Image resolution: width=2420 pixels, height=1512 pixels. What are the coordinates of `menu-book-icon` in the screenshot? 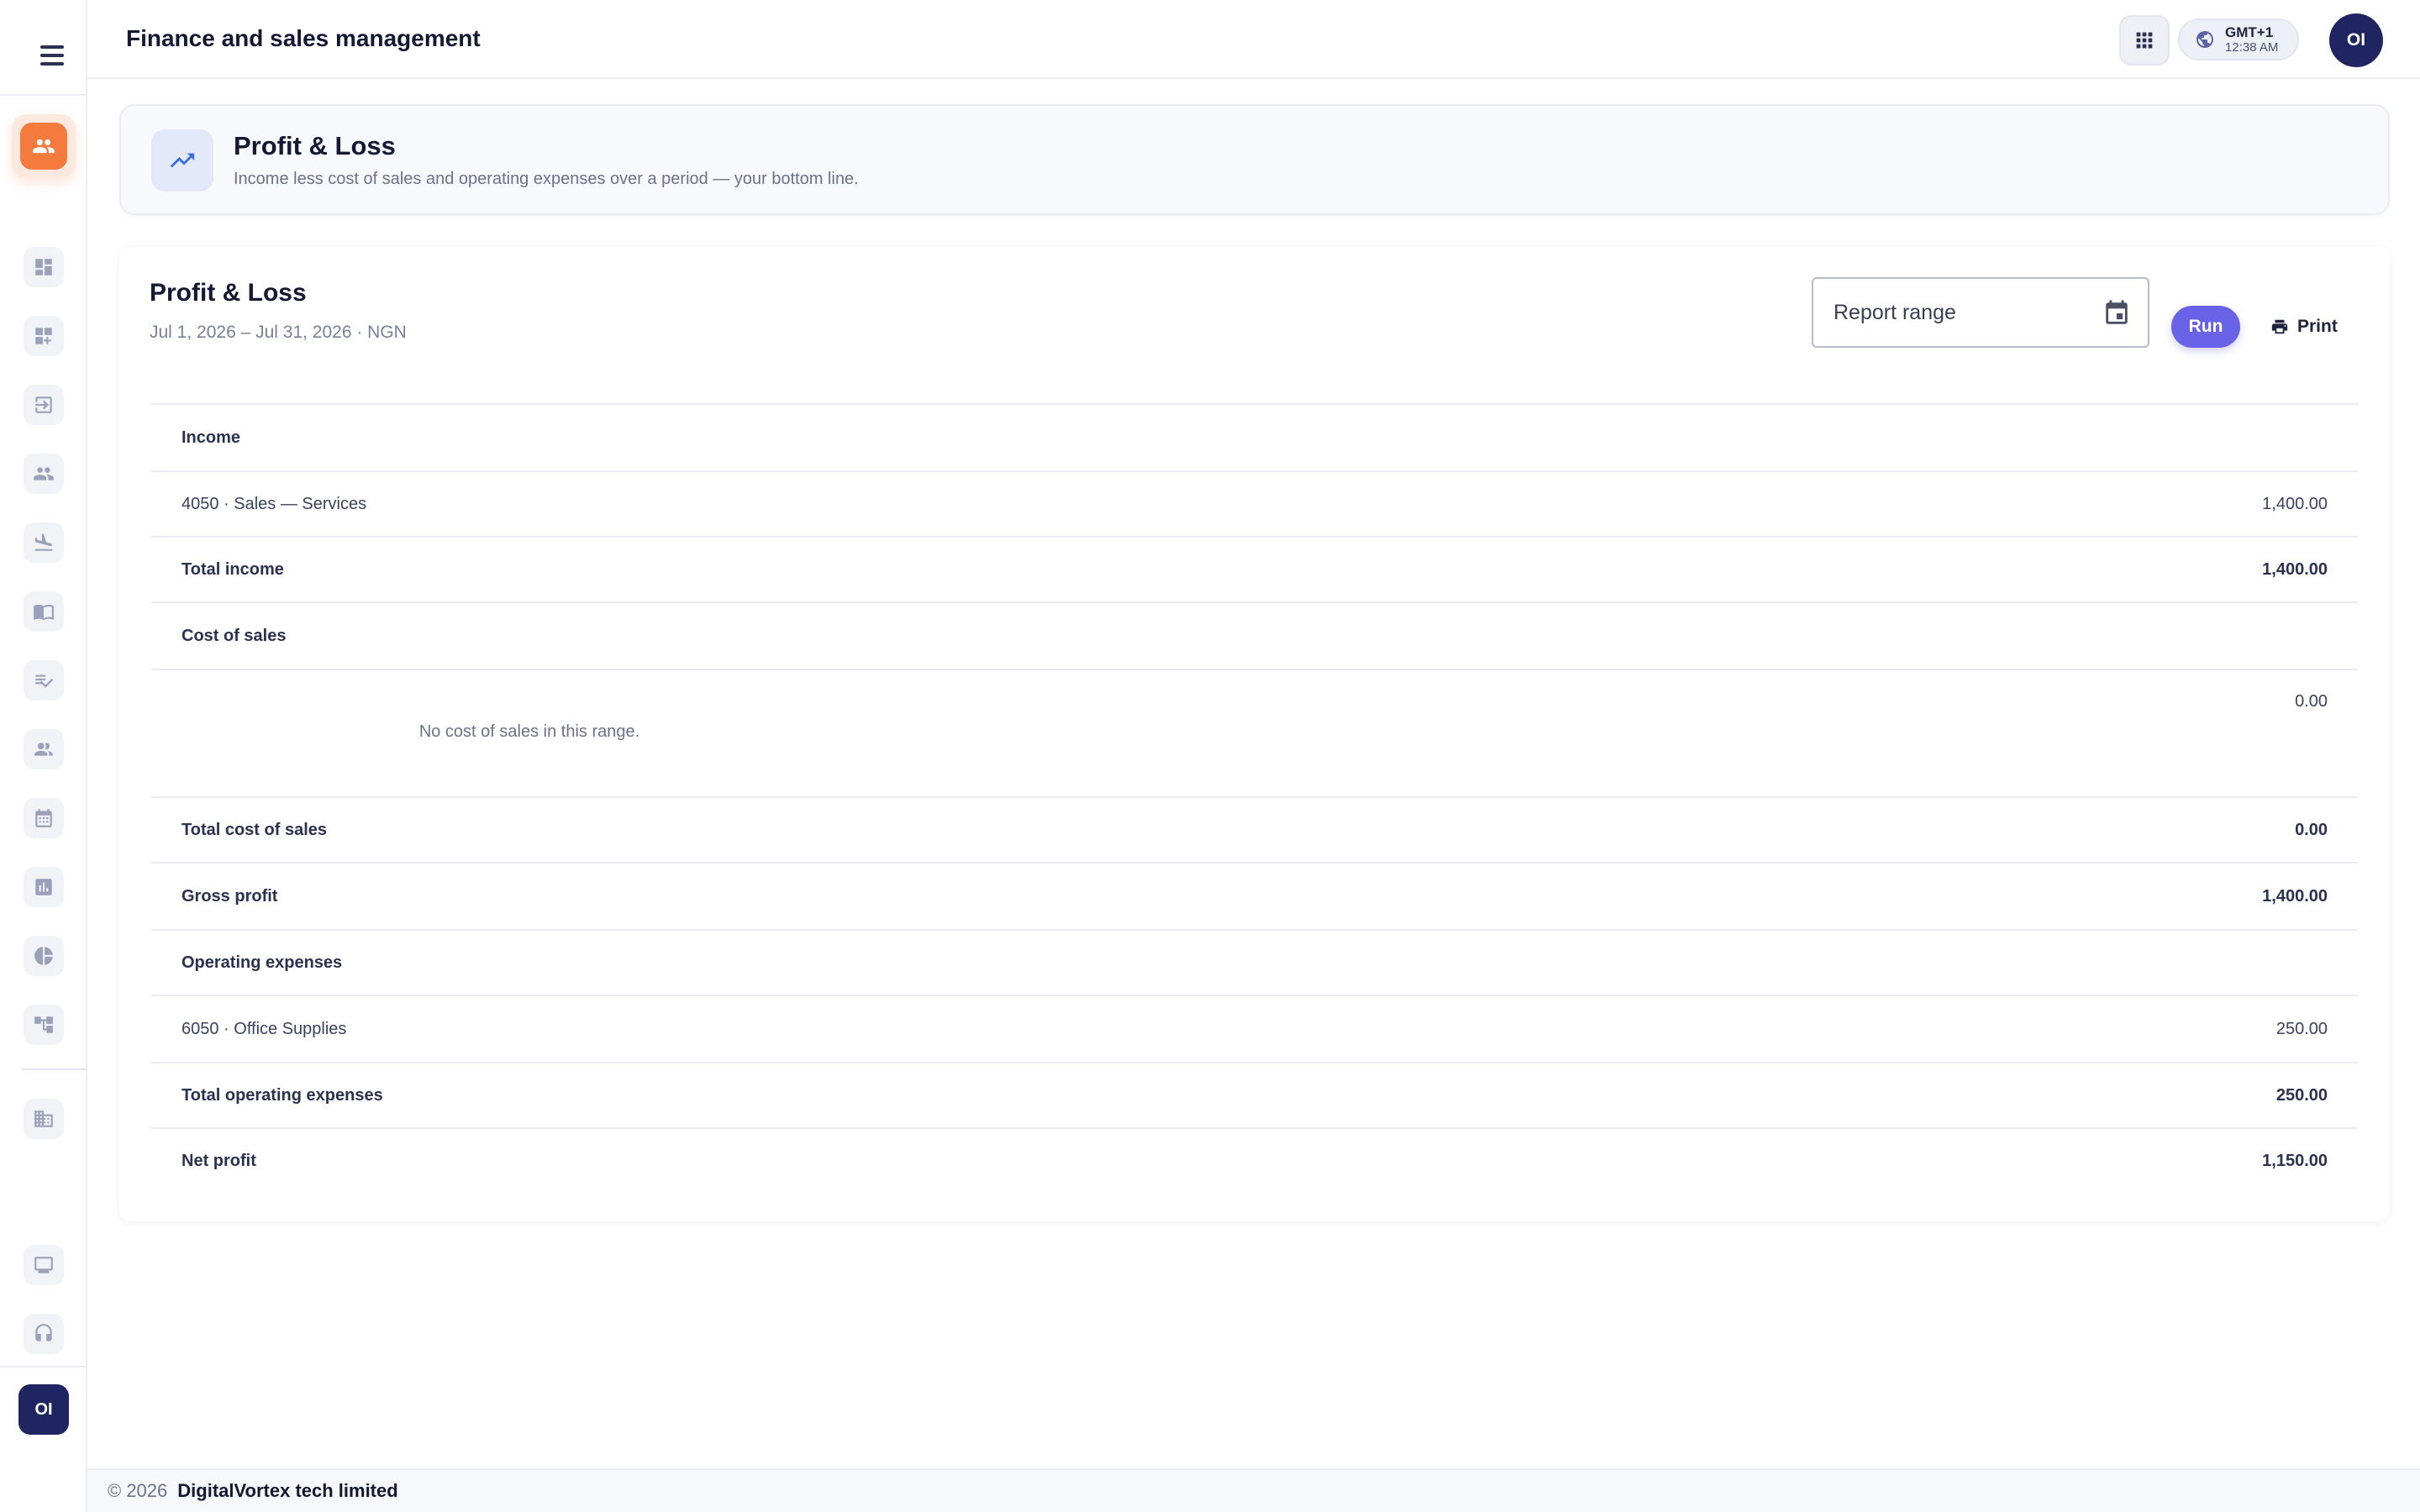 It's located at (44, 612).